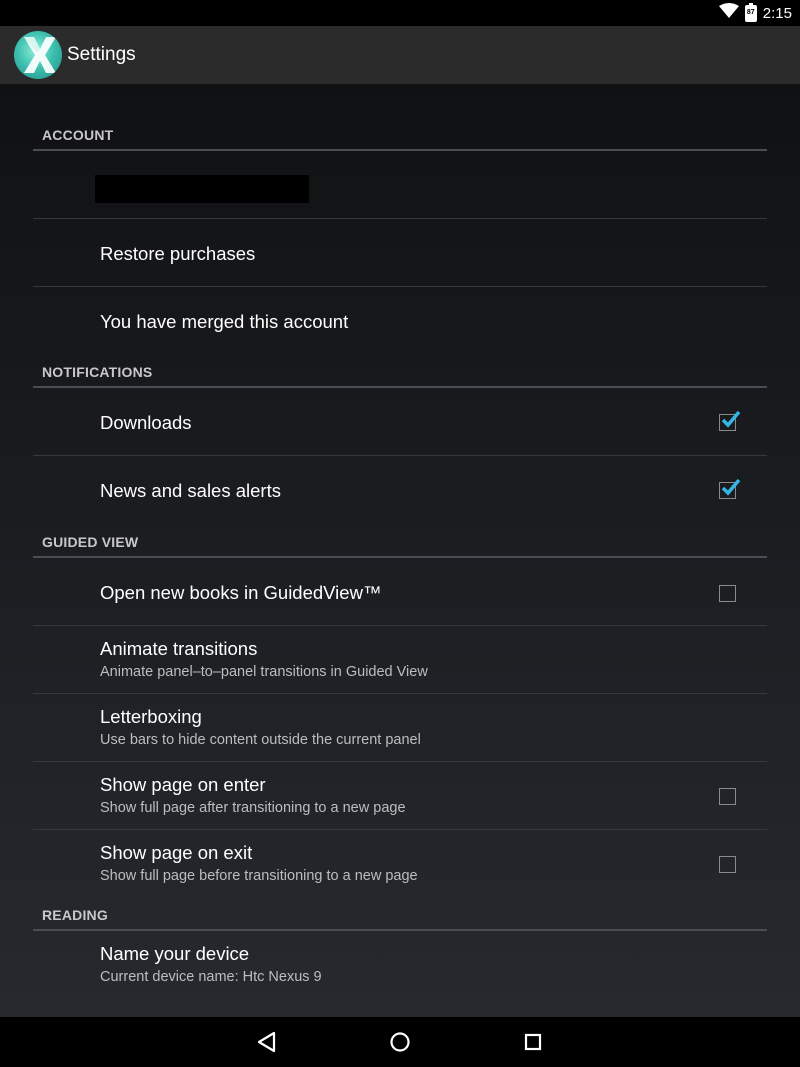 The width and height of the screenshot is (800, 1067). What do you see at coordinates (175, 953) in the screenshot?
I see `row-title: Name your device` at bounding box center [175, 953].